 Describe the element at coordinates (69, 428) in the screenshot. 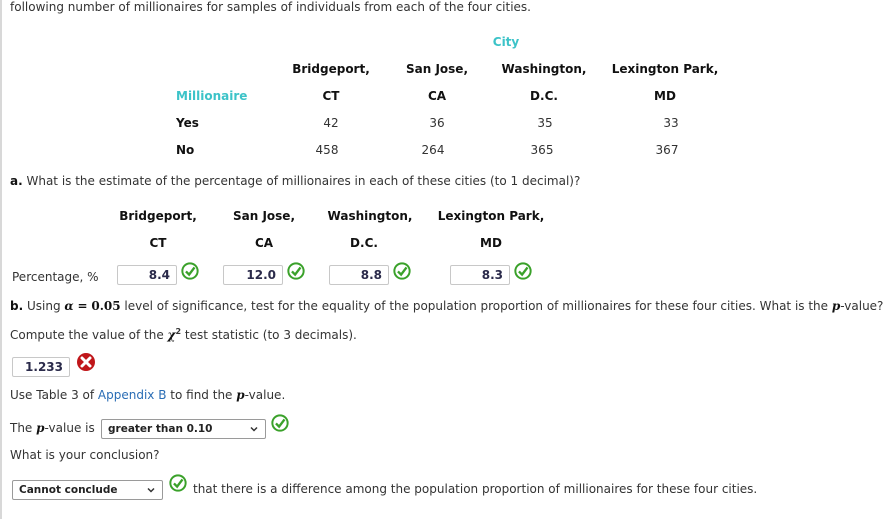

I see `pvalue-mid: -value is` at that location.